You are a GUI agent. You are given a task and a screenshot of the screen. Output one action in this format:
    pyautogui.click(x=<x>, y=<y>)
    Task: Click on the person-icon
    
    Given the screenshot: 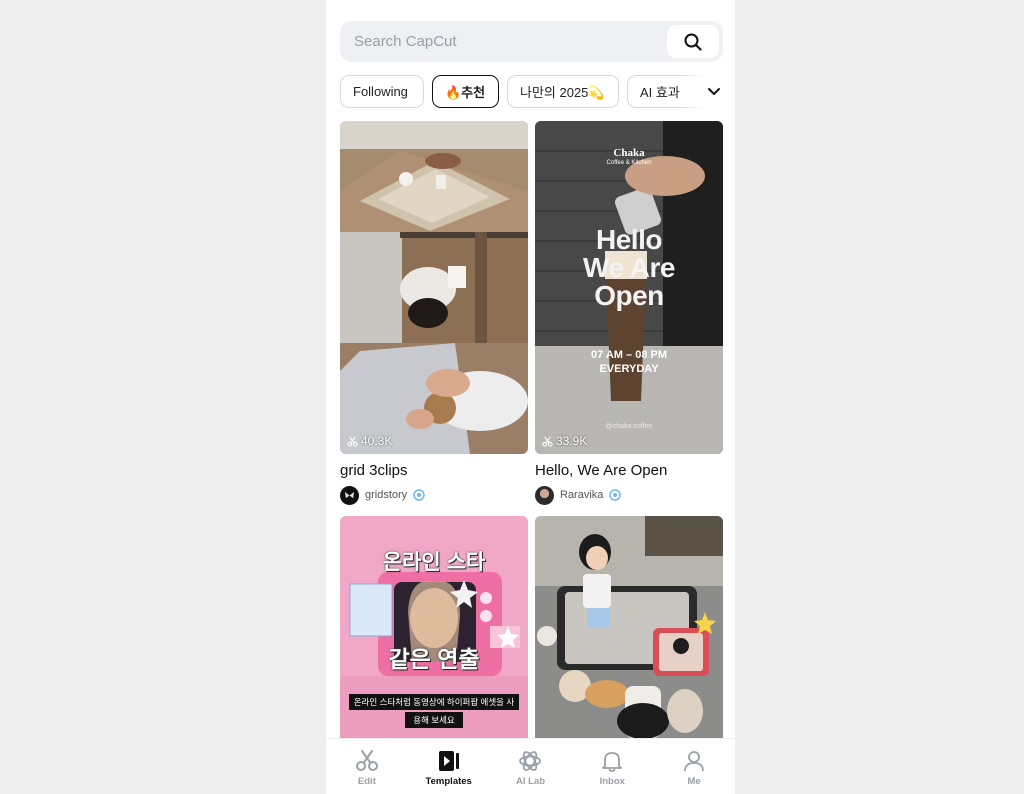 What is the action you would take?
    pyautogui.click(x=694, y=761)
    